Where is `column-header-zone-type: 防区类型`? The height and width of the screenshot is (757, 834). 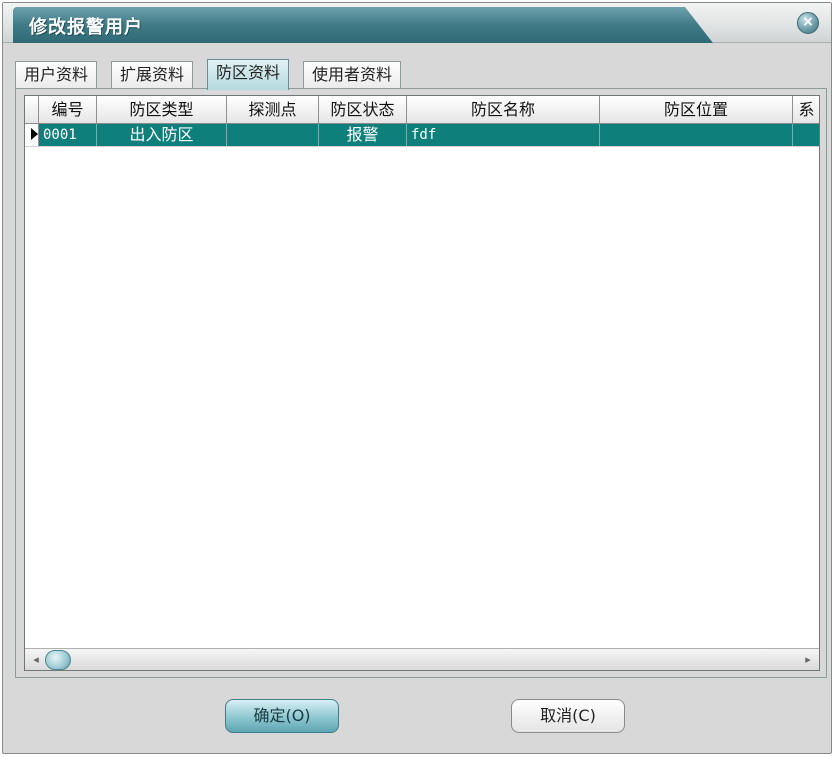
column-header-zone-type: 防区类型 is located at coordinates (162, 109).